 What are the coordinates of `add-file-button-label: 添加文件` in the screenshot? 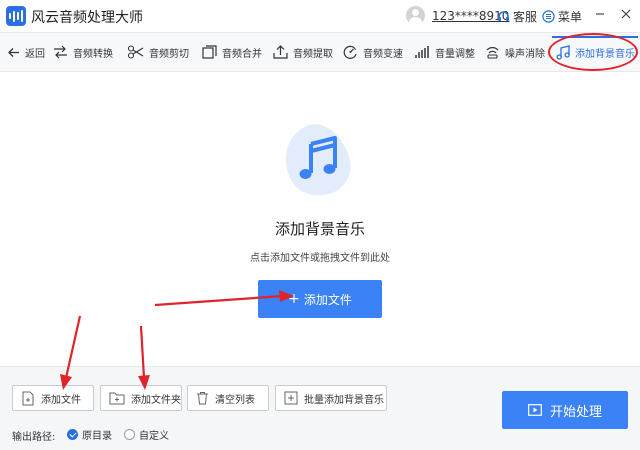 It's located at (327, 299).